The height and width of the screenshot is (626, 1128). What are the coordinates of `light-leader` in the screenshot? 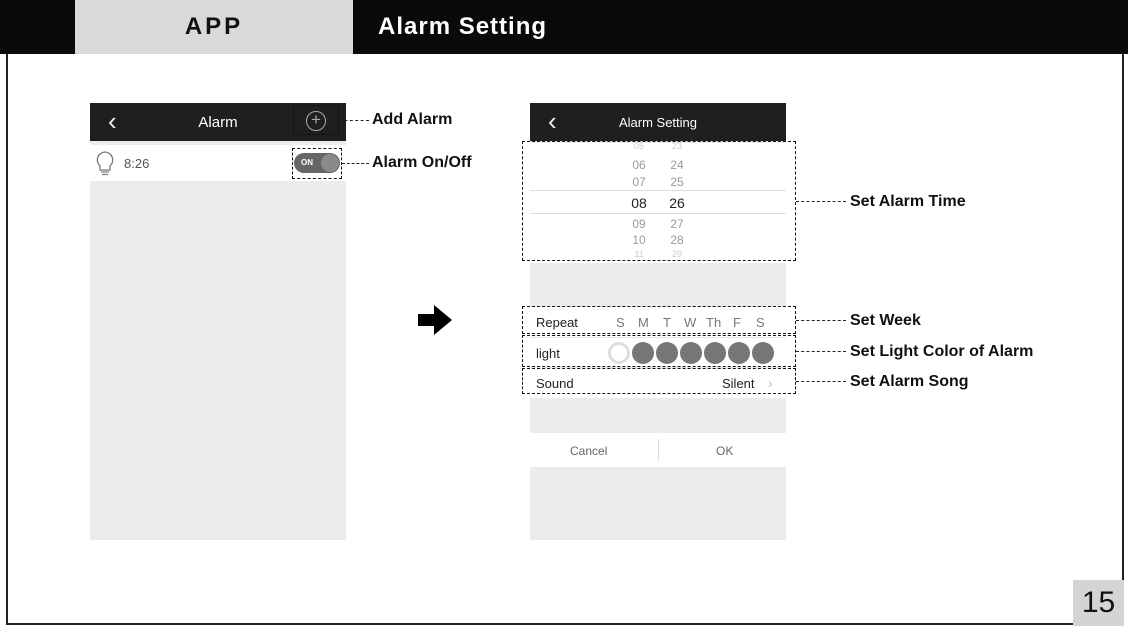 It's located at (821, 351).